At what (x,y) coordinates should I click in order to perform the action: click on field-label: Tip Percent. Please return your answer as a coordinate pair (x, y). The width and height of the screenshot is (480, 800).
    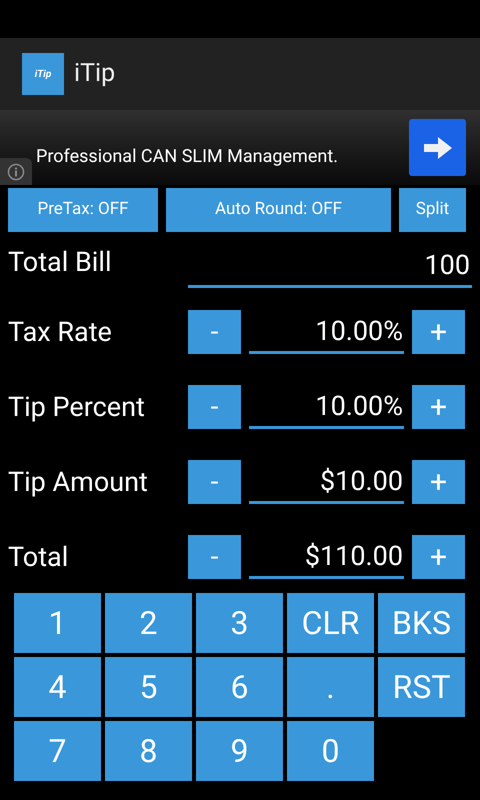
    Looking at the image, I should click on (77, 407).